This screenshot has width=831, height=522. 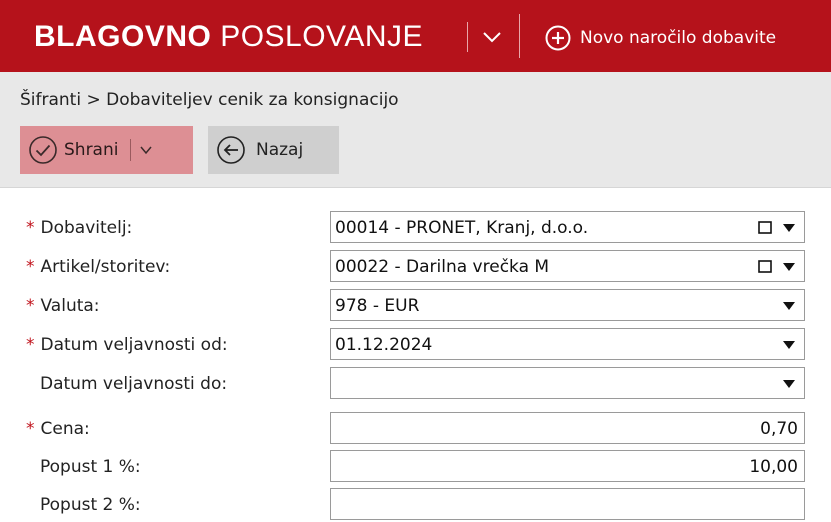 What do you see at coordinates (567, 266) in the screenshot?
I see `item-select: 00022 - Darilna vrečka M` at bounding box center [567, 266].